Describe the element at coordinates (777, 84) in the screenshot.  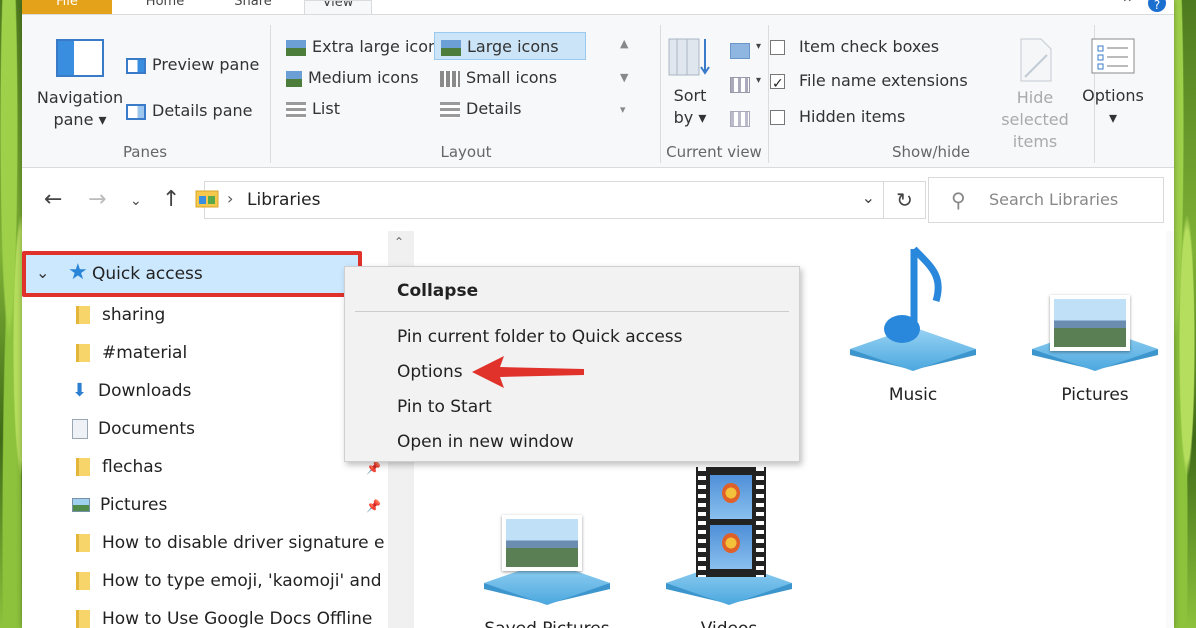
I see `file-name-extensions-checkbox` at that location.